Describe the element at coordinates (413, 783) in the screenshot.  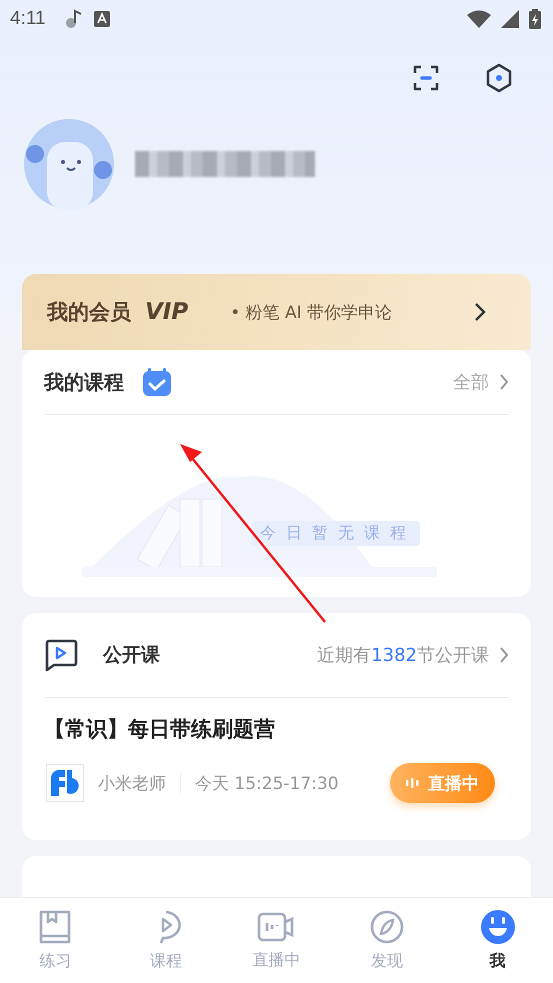
I see `audio-bars-icon` at that location.